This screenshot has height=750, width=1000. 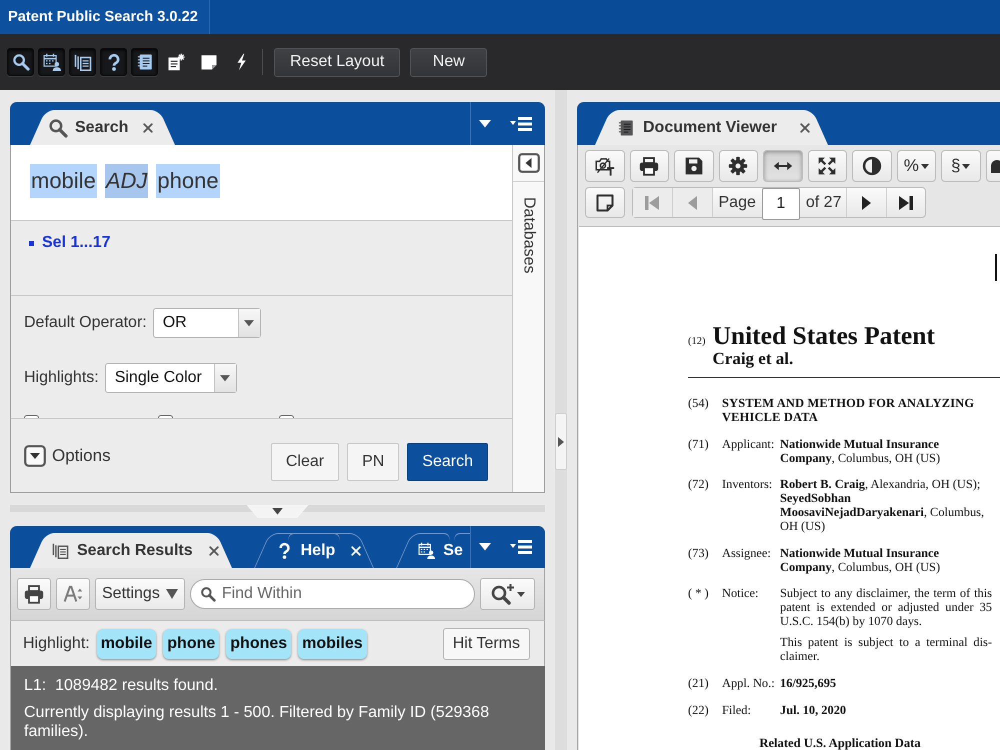 I want to click on contrast-button, so click(x=872, y=166).